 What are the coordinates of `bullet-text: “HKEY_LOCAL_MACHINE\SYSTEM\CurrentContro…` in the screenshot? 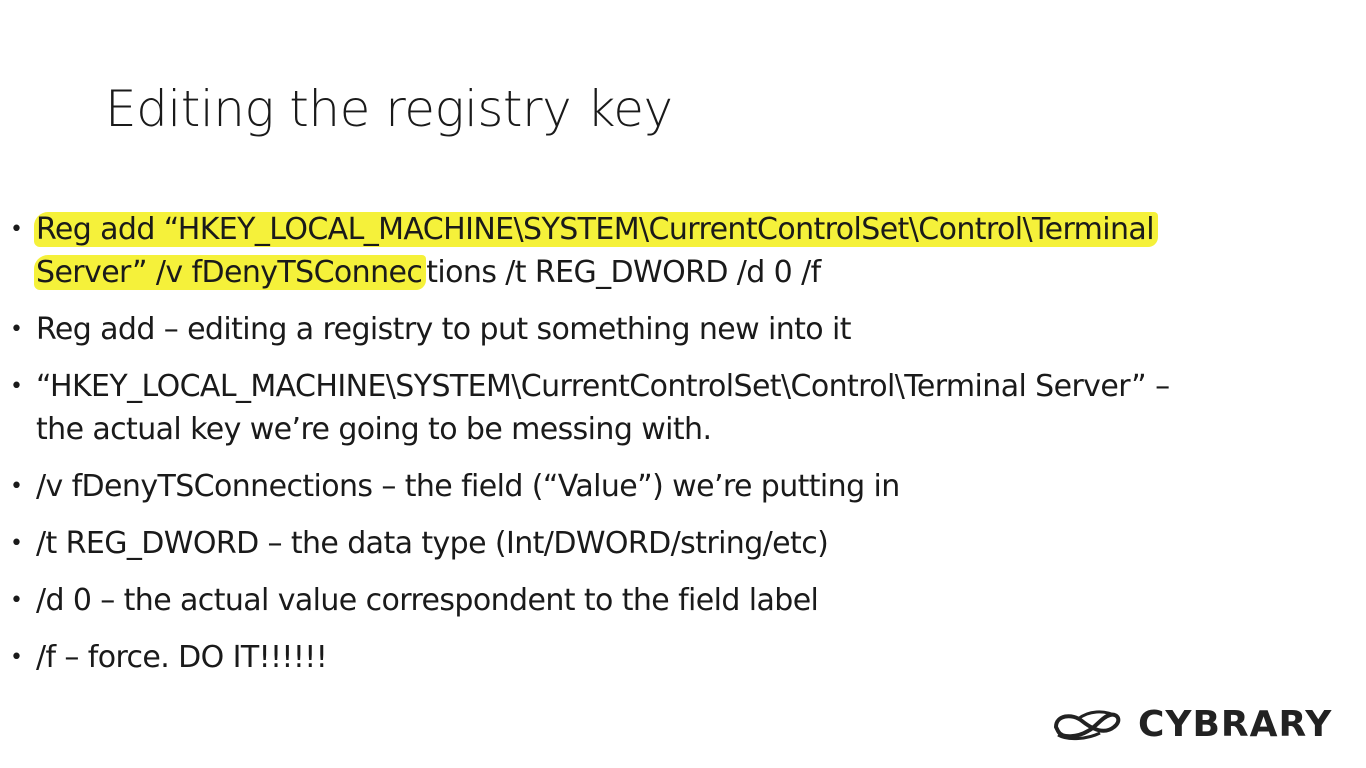 It's located at (603, 386).